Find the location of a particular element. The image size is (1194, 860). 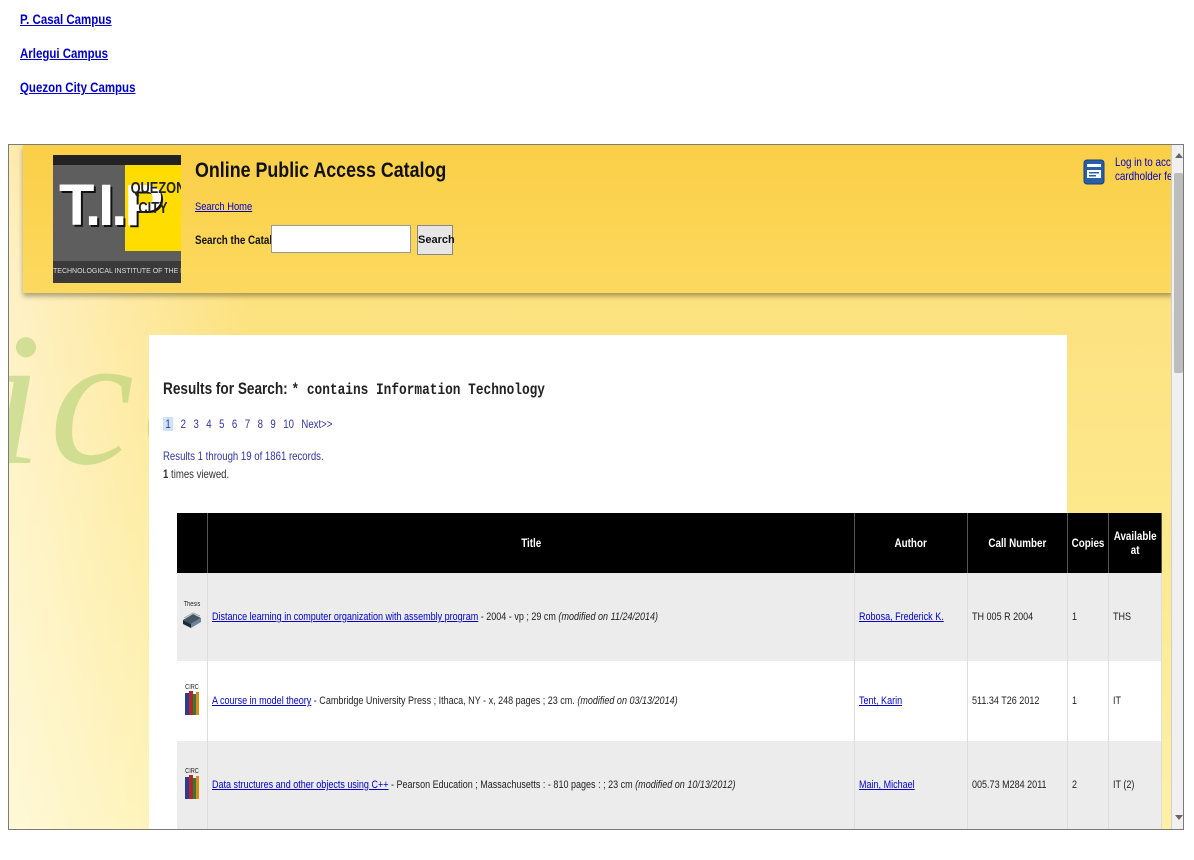

col-header-type is located at coordinates (192, 543).